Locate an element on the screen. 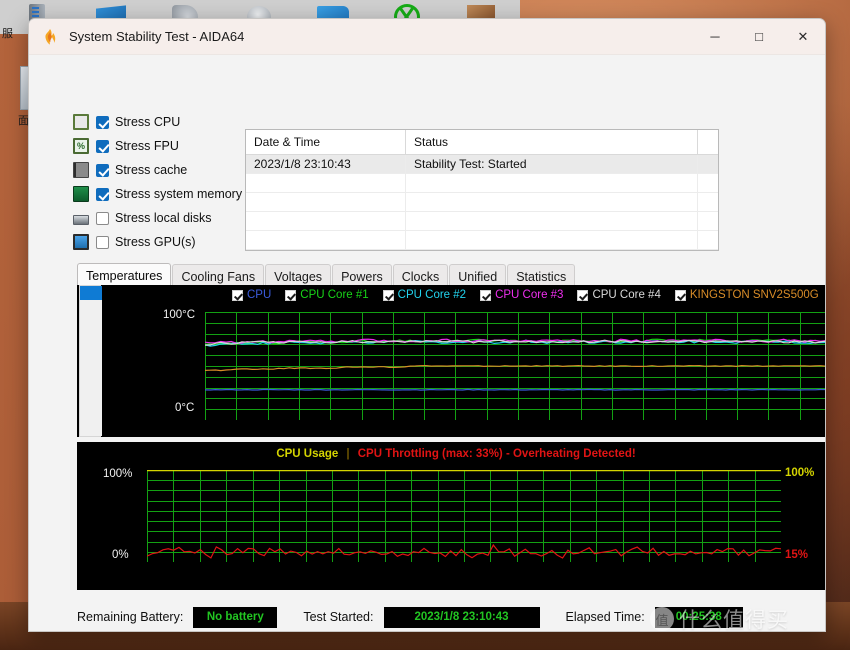  minimize-icon: ─ is located at coordinates (715, 37).